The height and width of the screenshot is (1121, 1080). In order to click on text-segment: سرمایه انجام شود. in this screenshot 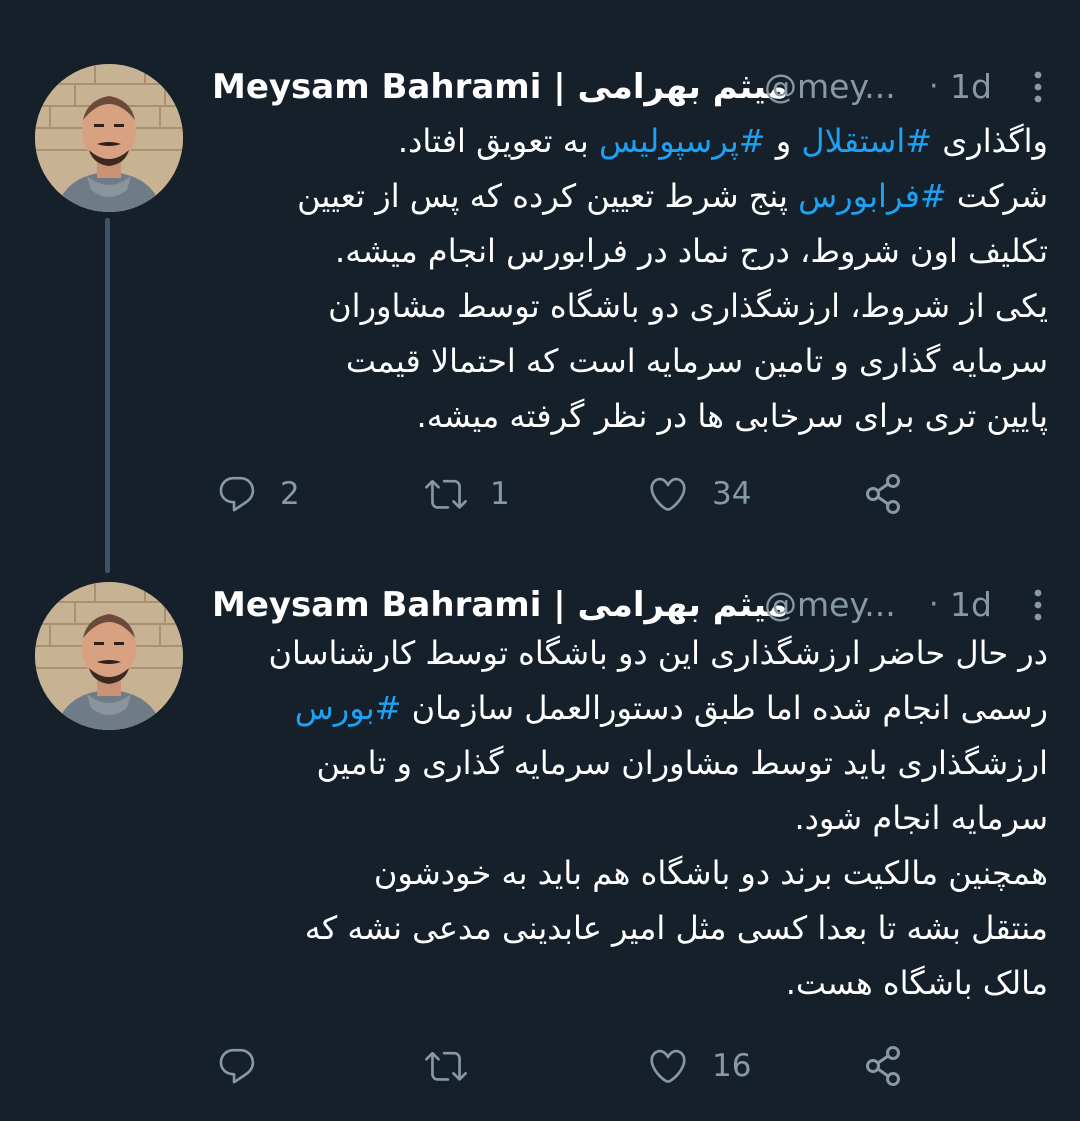, I will do `click(921, 818)`.